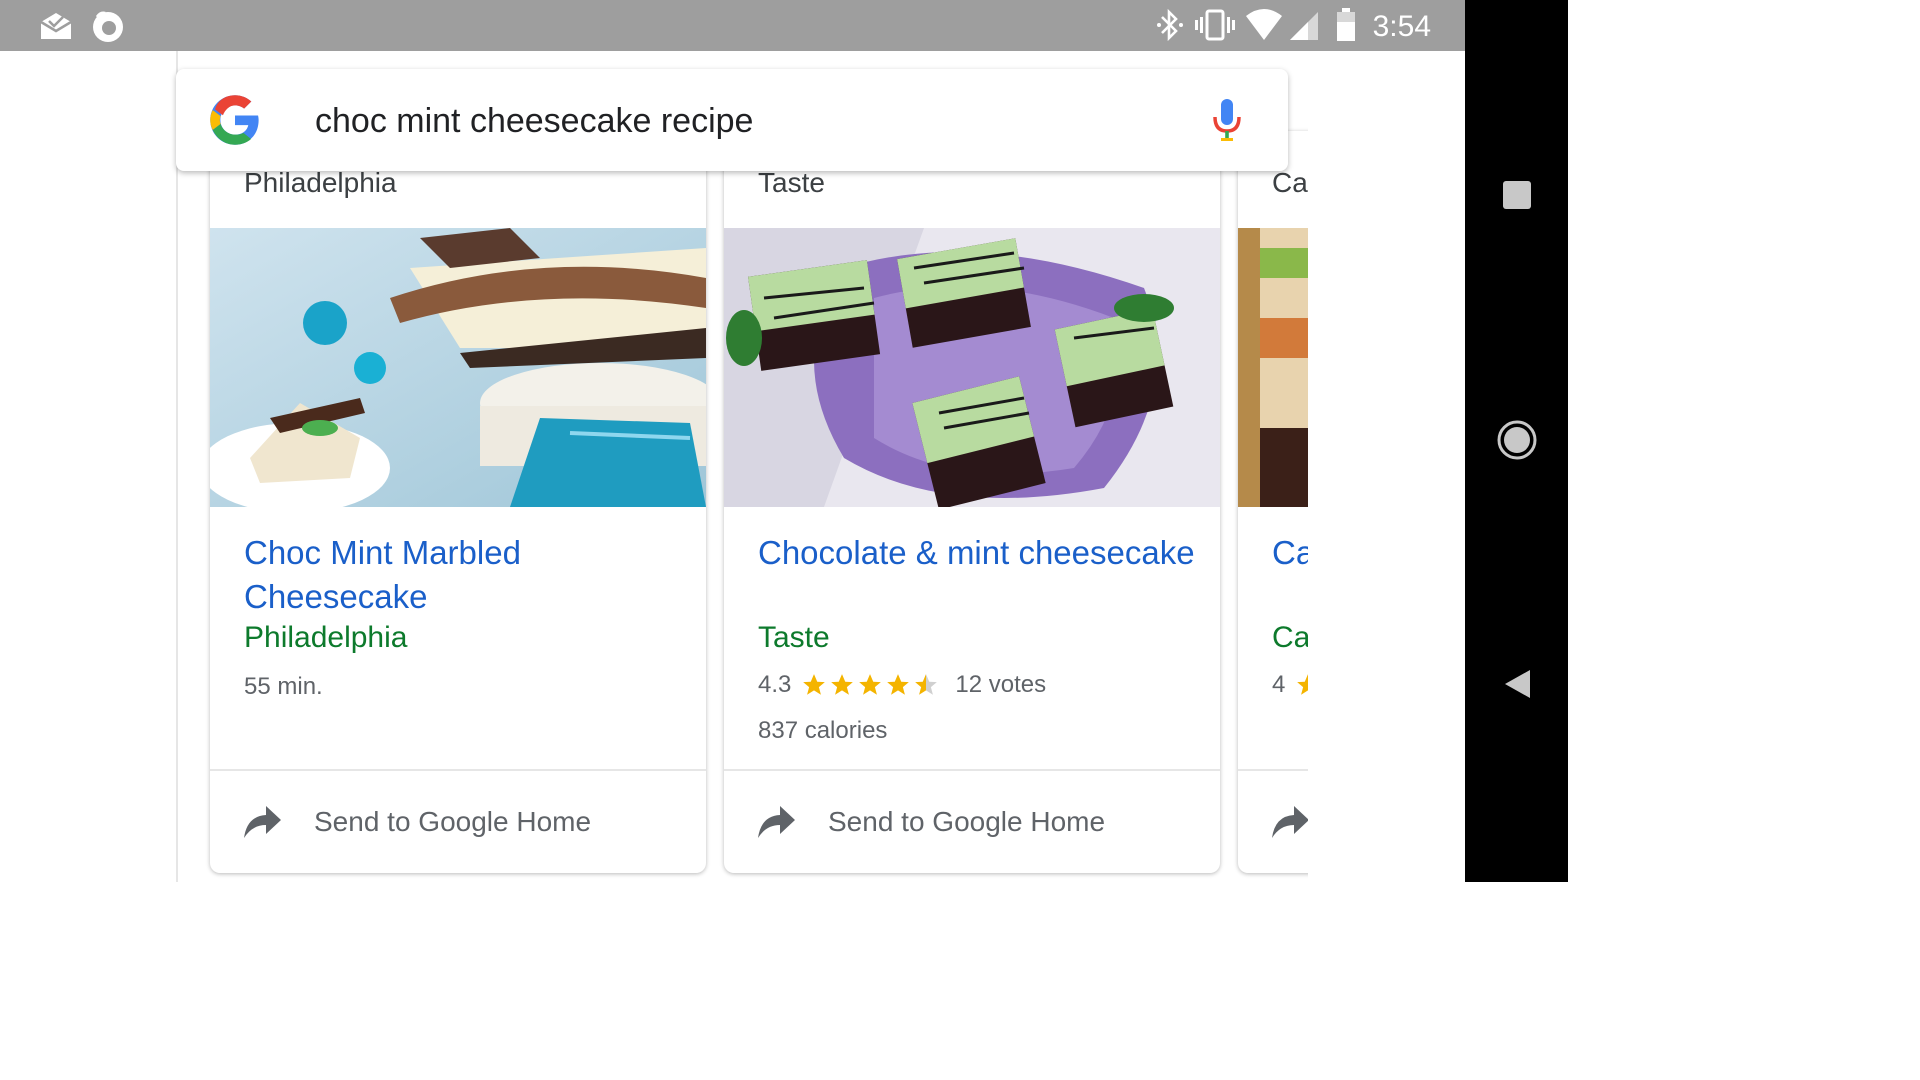  I want to click on half-star-icon, so click(926, 684).